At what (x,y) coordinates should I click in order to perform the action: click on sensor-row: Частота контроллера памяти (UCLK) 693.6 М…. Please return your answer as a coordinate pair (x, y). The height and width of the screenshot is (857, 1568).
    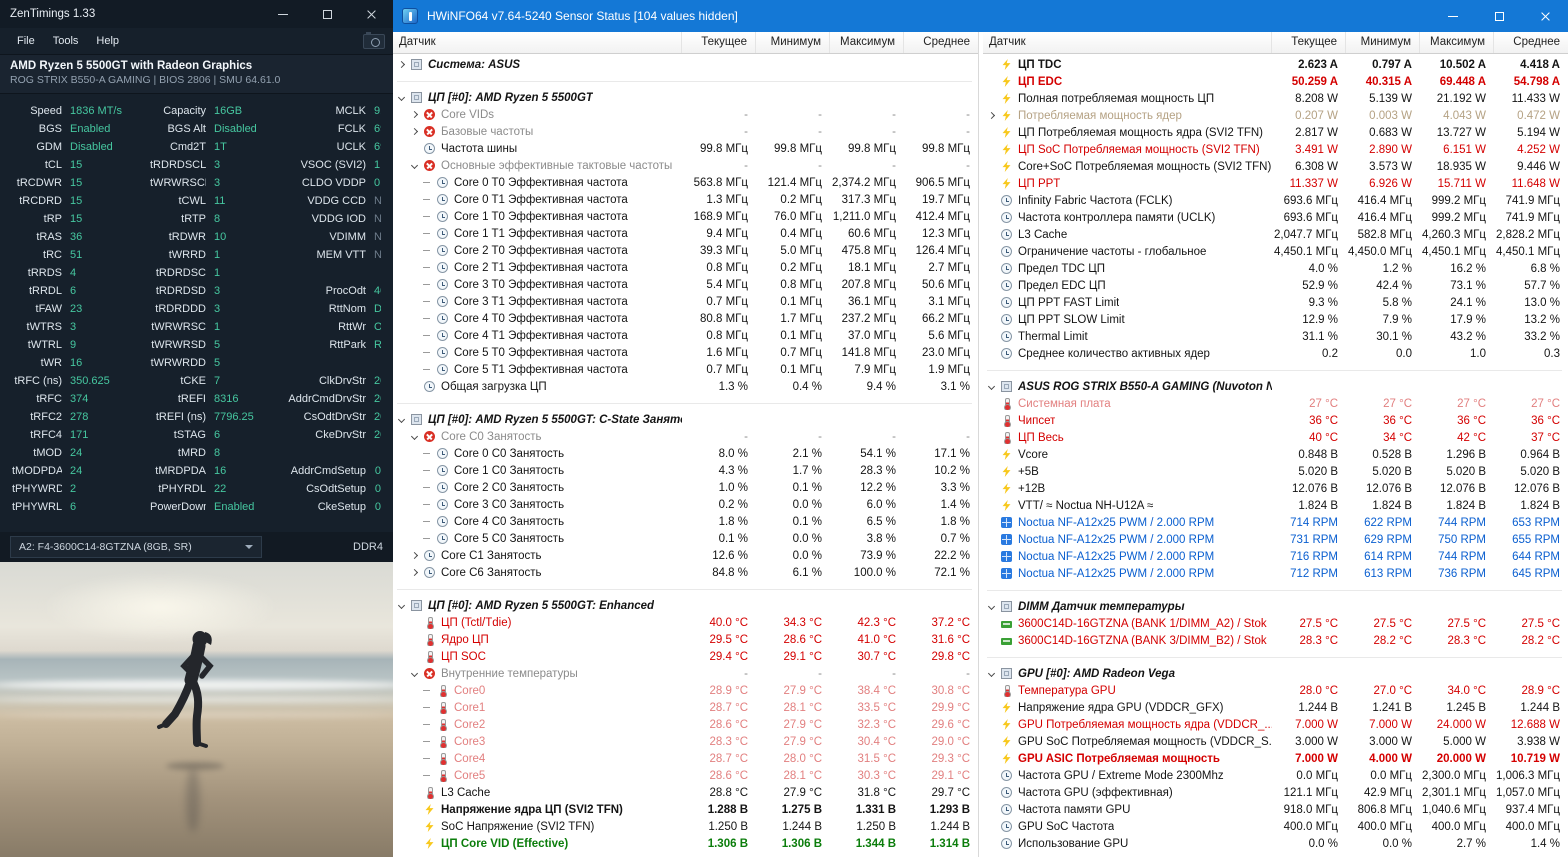
    Looking at the image, I should click on (1275, 217).